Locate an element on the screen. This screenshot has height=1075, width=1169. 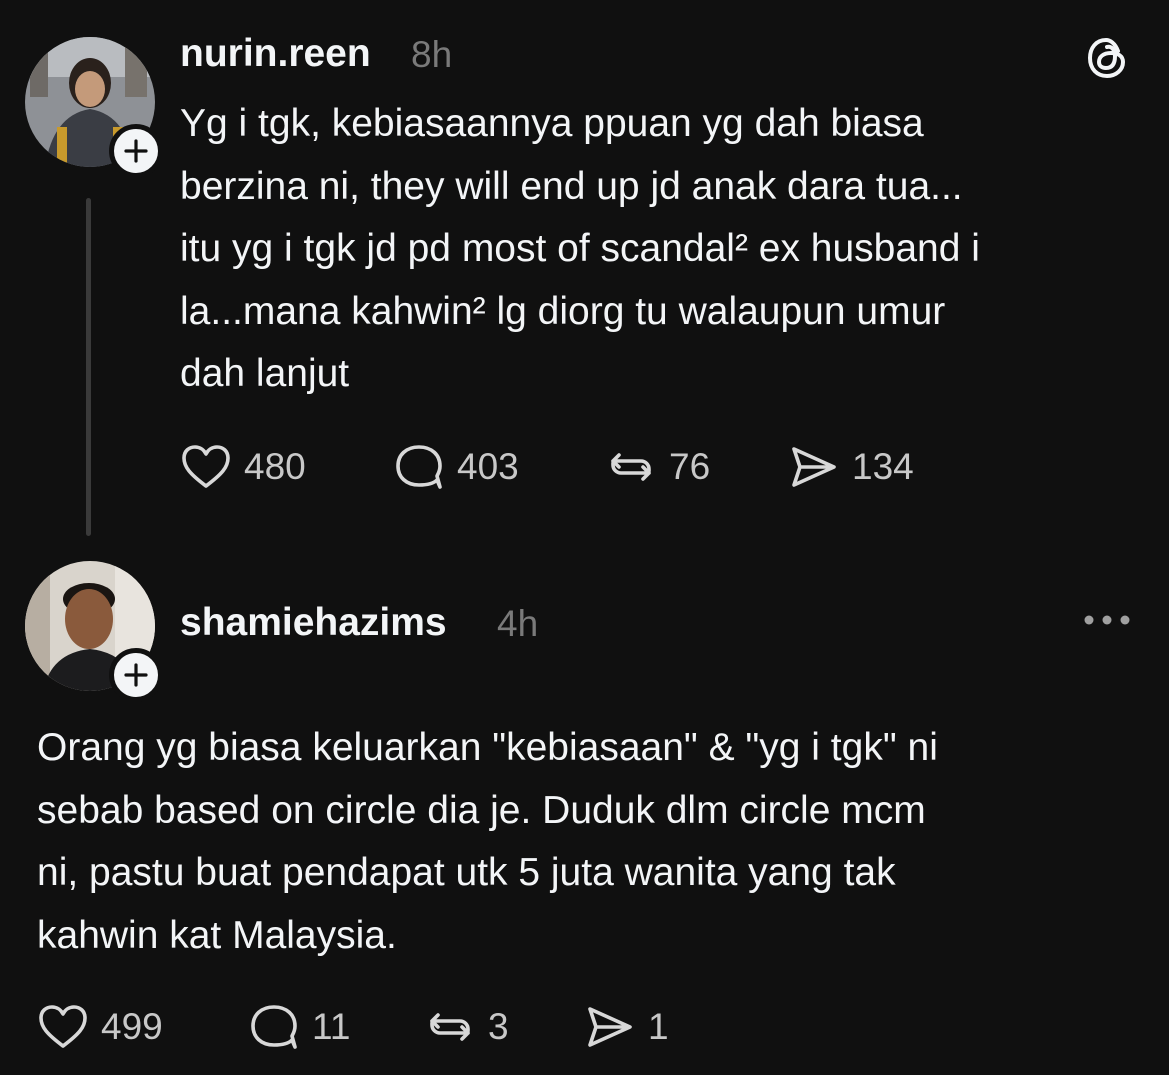
share-button: 1 is located at coordinates (626, 1027).